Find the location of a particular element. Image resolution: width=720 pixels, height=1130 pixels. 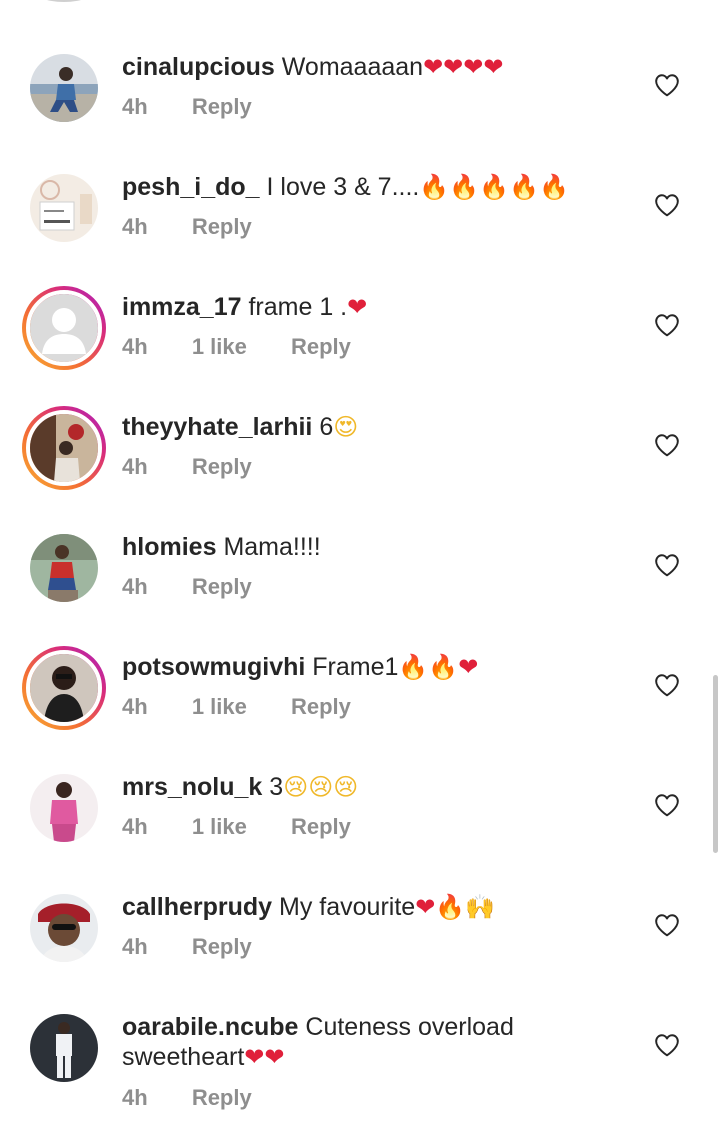

emoji-group: 🔥🔥🔥🔥🔥 is located at coordinates (493, 187).